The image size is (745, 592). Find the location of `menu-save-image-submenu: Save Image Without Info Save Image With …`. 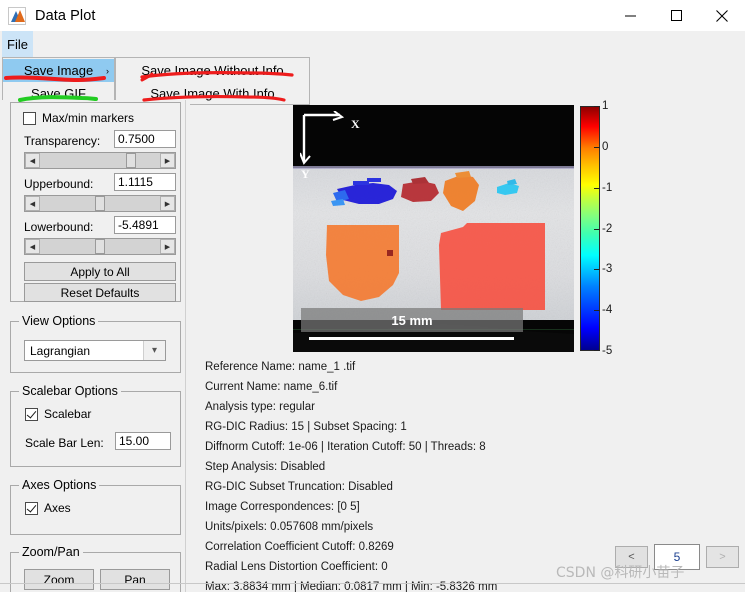

menu-save-image-submenu: Save Image Without Info Save Image With … is located at coordinates (212, 81).